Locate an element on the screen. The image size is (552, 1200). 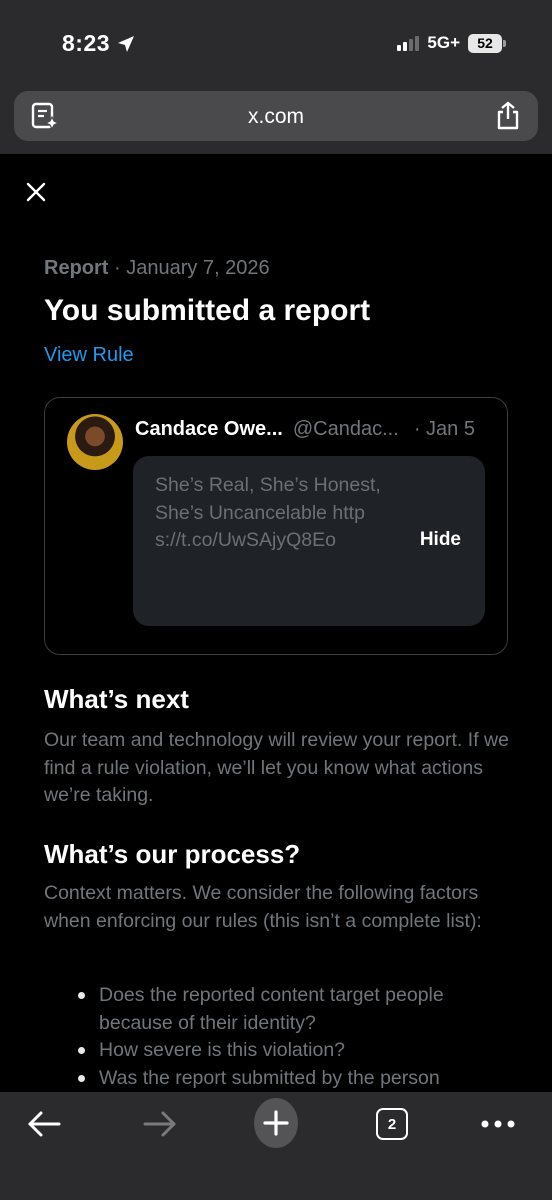
report-date: January 7, 2026 is located at coordinates (198, 268).